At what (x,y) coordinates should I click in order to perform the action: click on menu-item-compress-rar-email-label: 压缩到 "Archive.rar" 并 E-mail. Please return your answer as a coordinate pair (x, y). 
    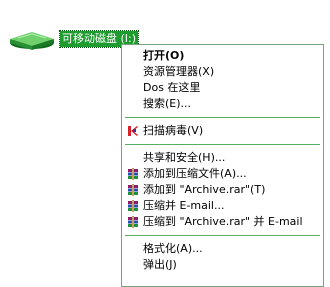
    Looking at the image, I should click on (223, 221).